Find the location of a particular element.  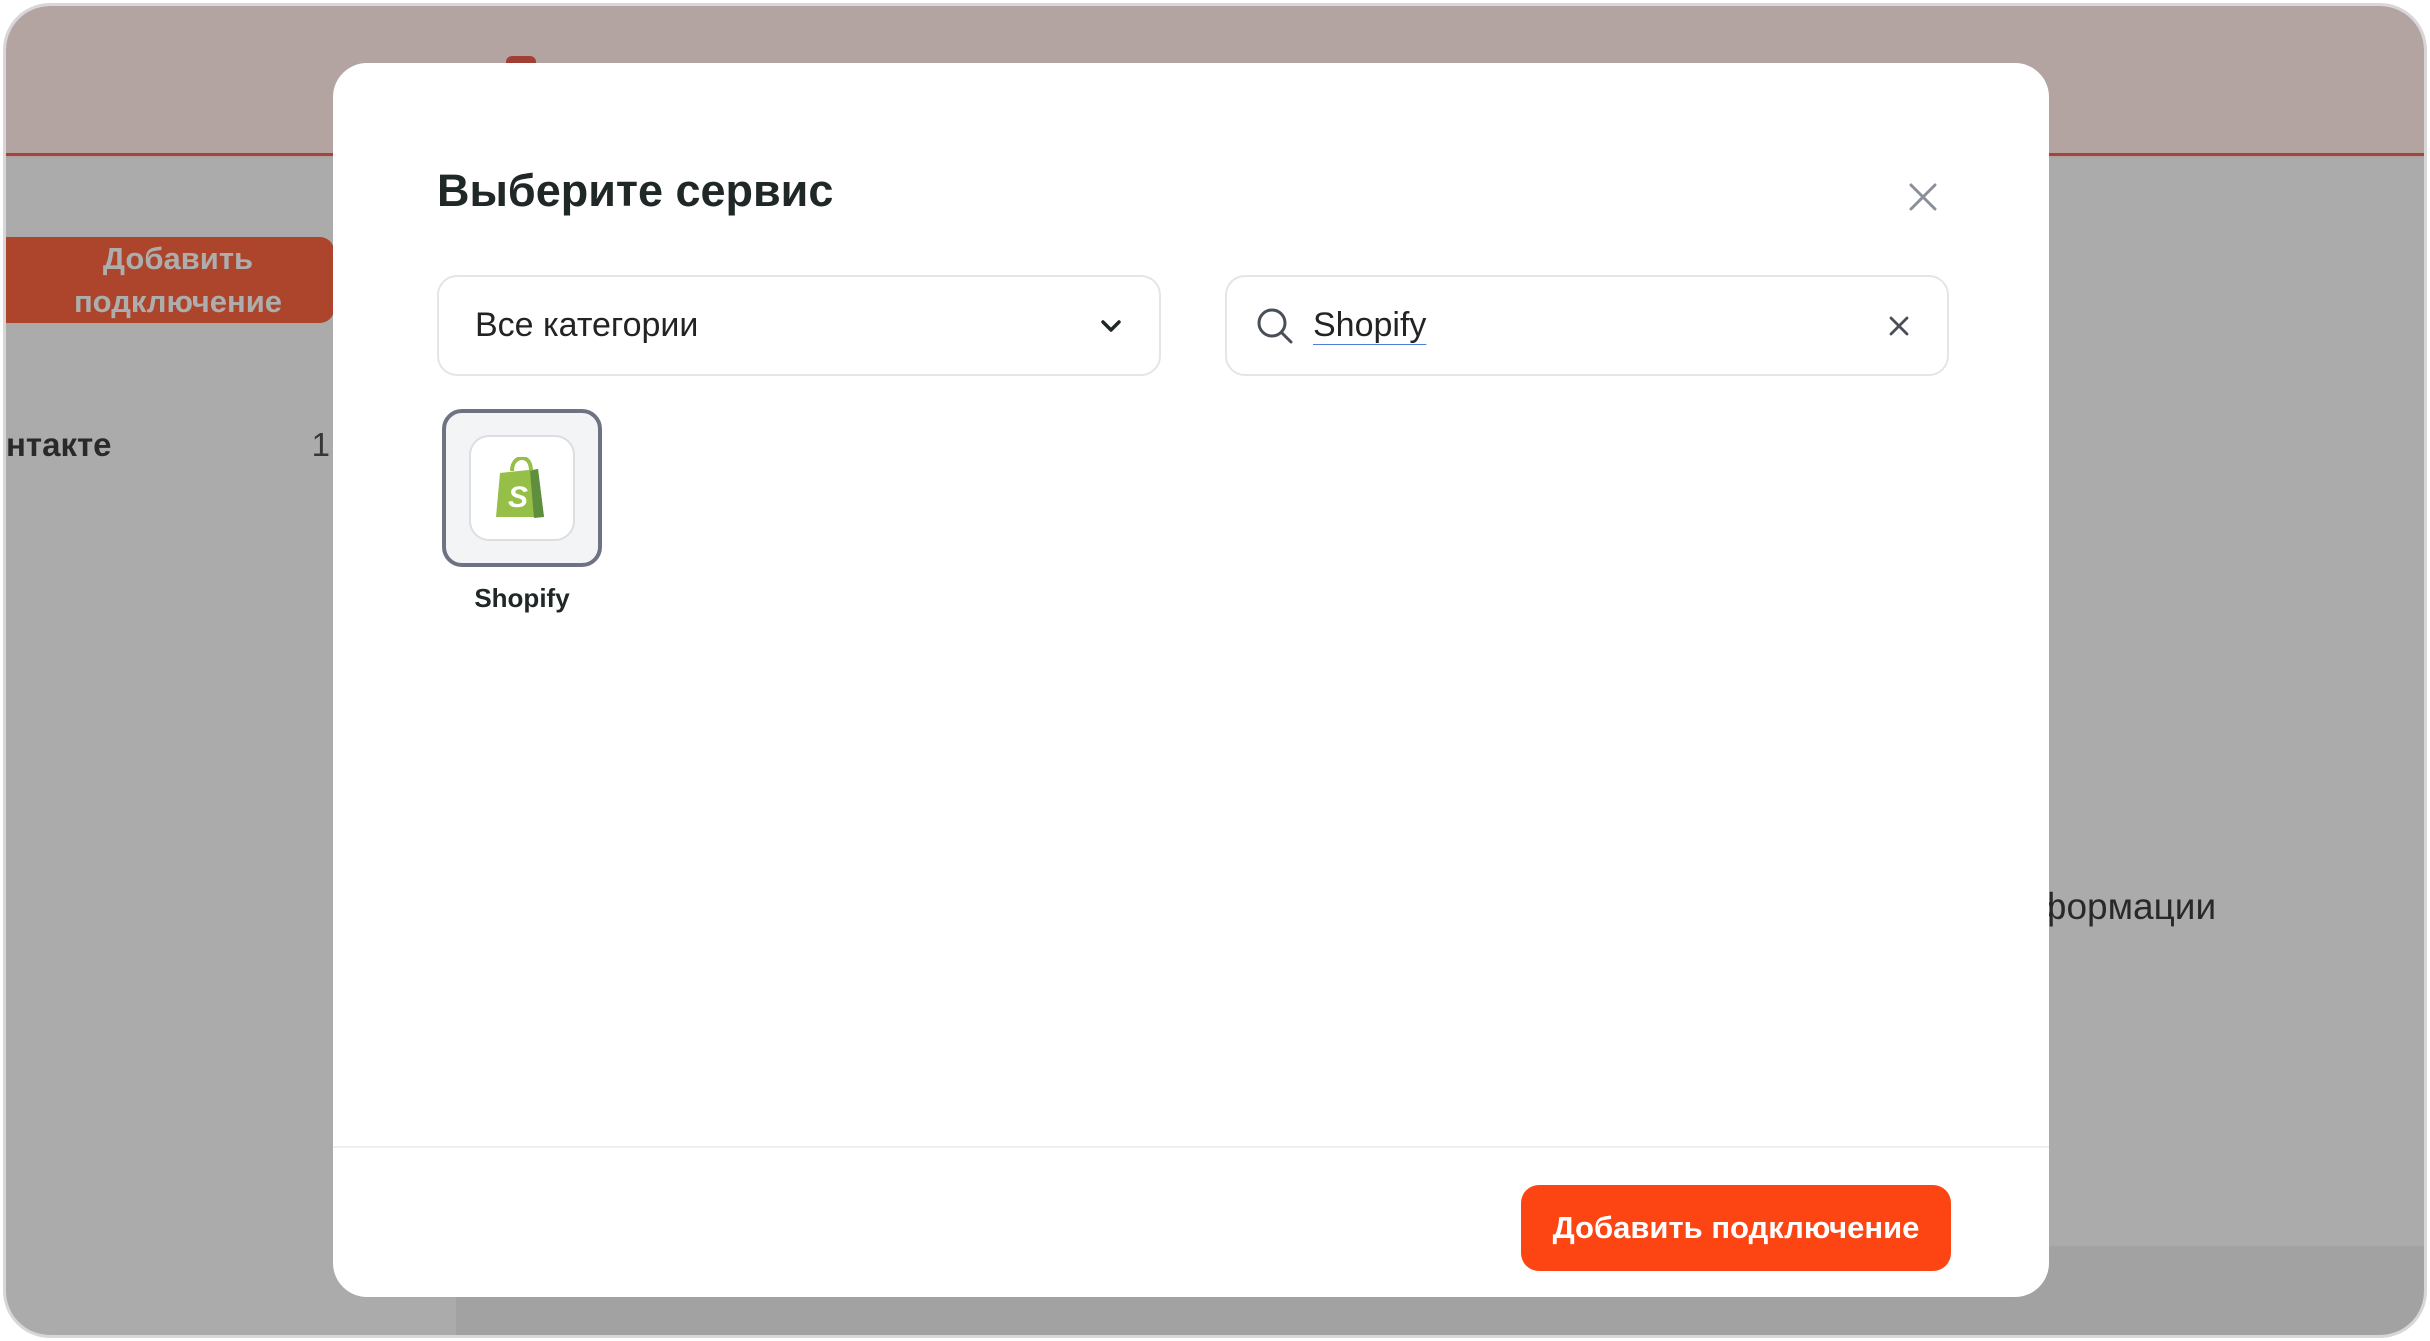

search-clear-button is located at coordinates (1899, 326).